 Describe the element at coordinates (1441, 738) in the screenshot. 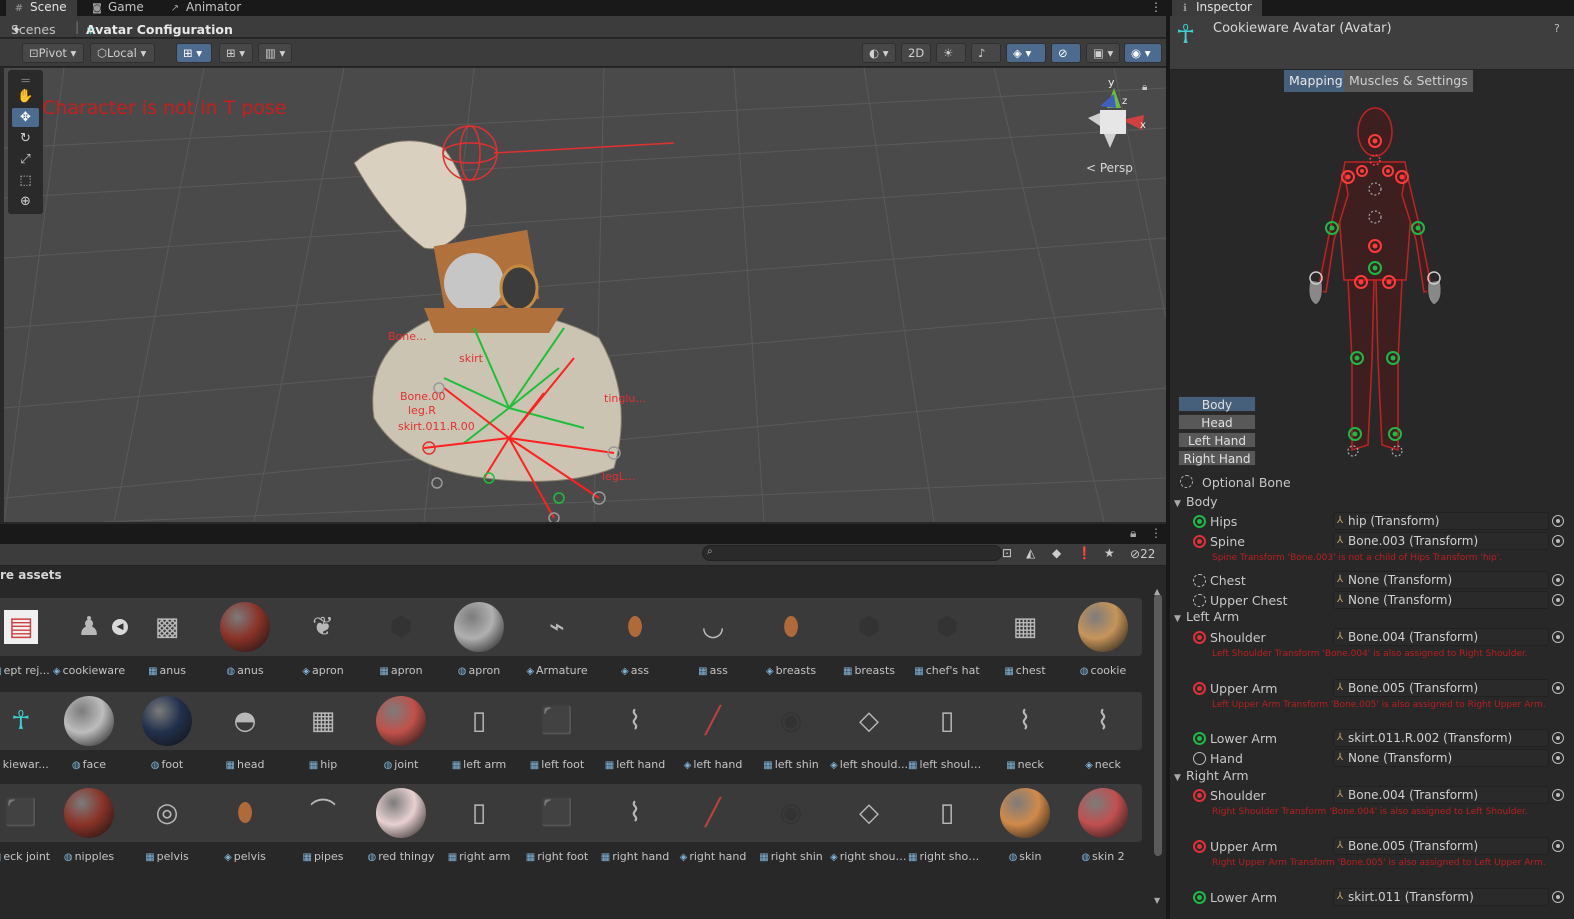

I see `bone-transform-field: ⅄ skirt.011.R.002 (Transform)` at that location.